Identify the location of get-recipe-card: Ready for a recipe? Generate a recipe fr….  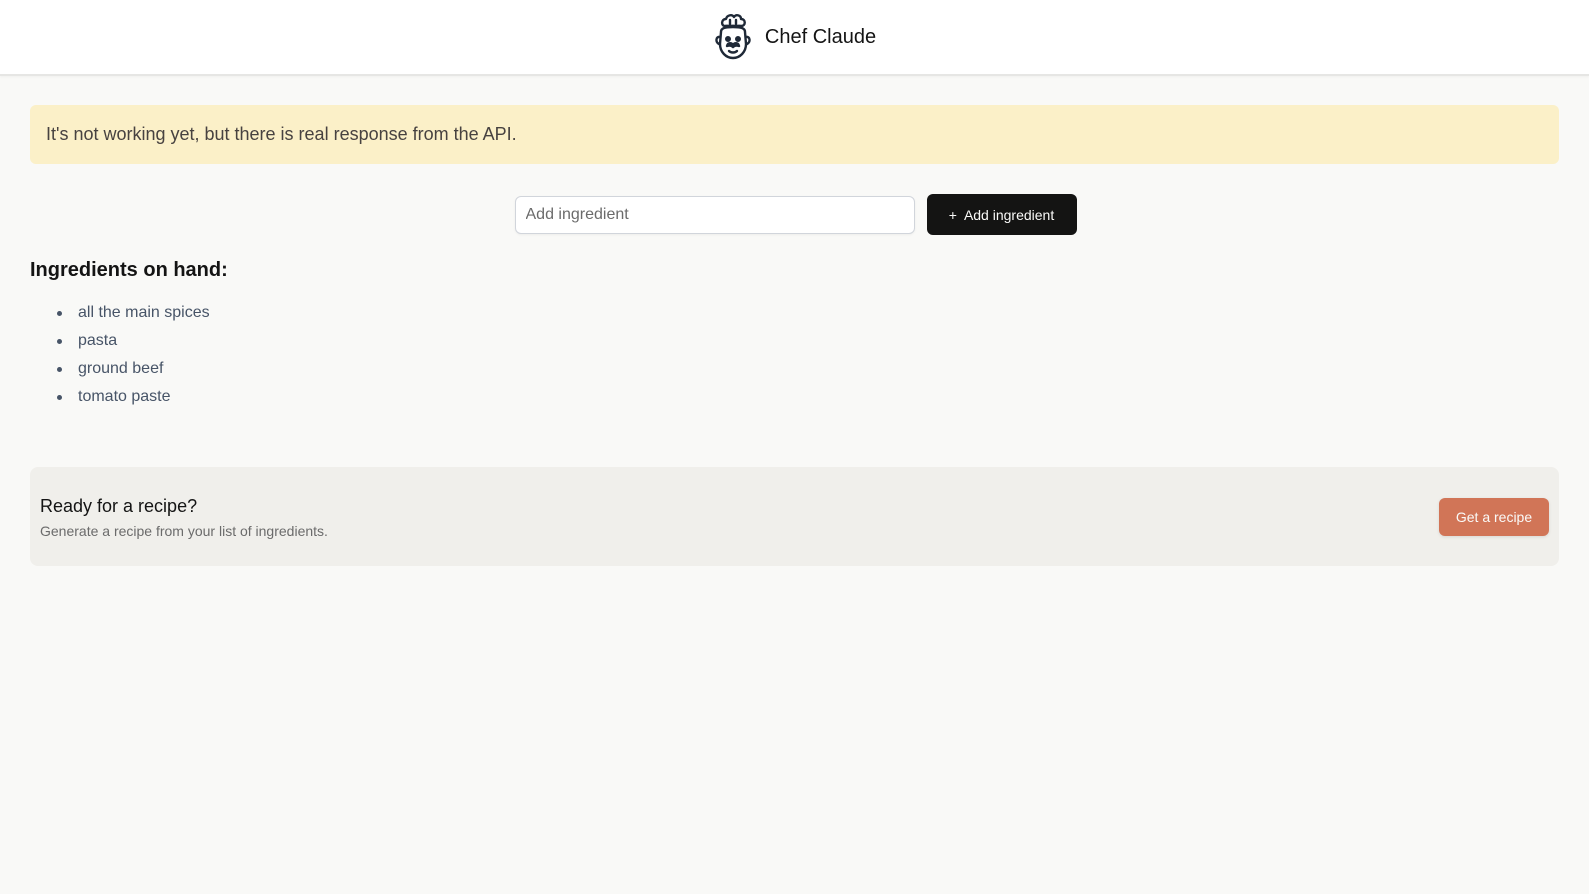
(794, 516).